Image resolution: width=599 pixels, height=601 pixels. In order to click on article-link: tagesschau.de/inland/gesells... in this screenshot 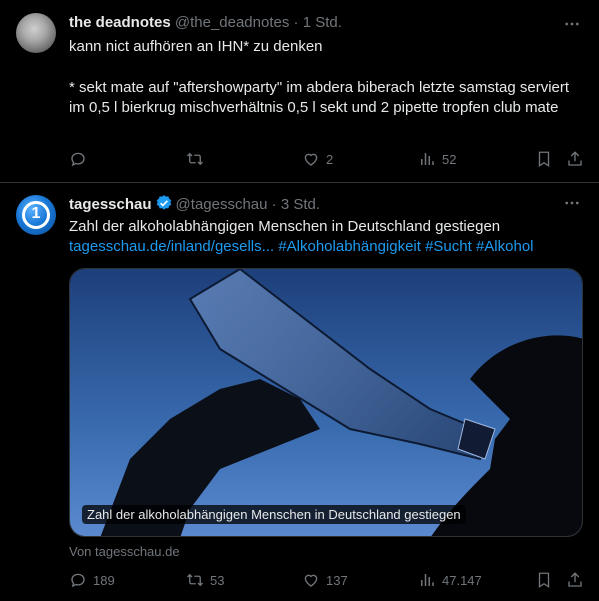, I will do `click(171, 246)`.